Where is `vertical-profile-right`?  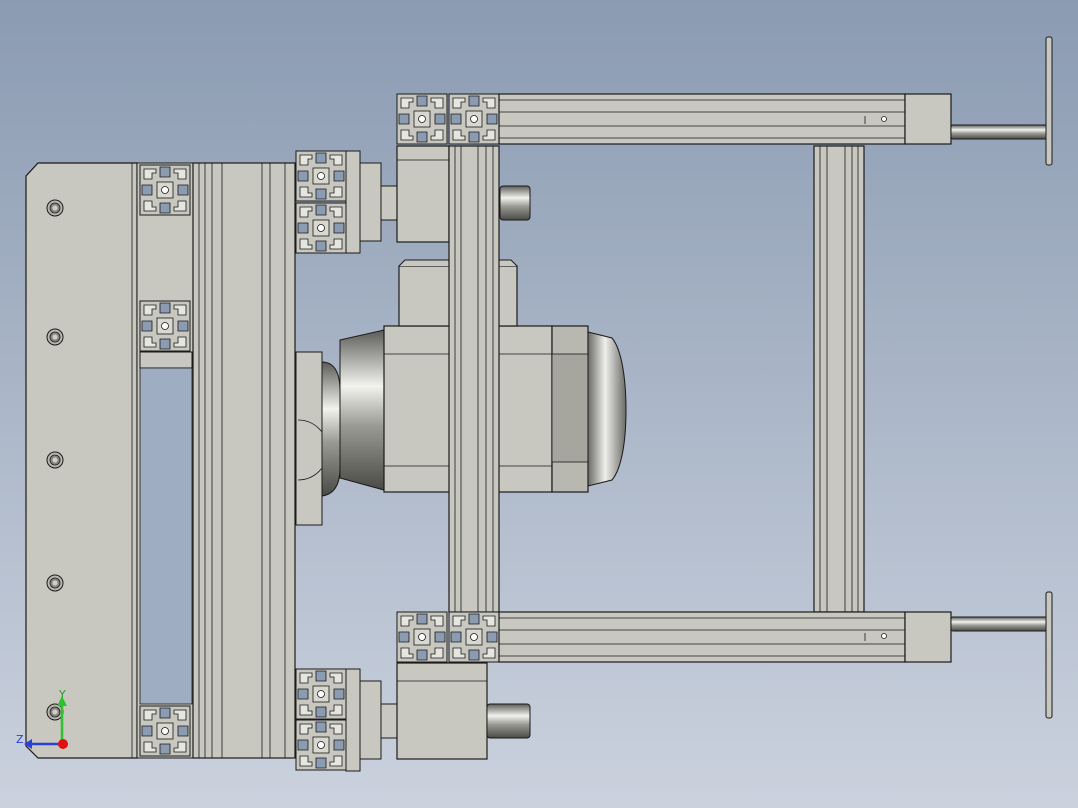 vertical-profile-right is located at coordinates (839, 379).